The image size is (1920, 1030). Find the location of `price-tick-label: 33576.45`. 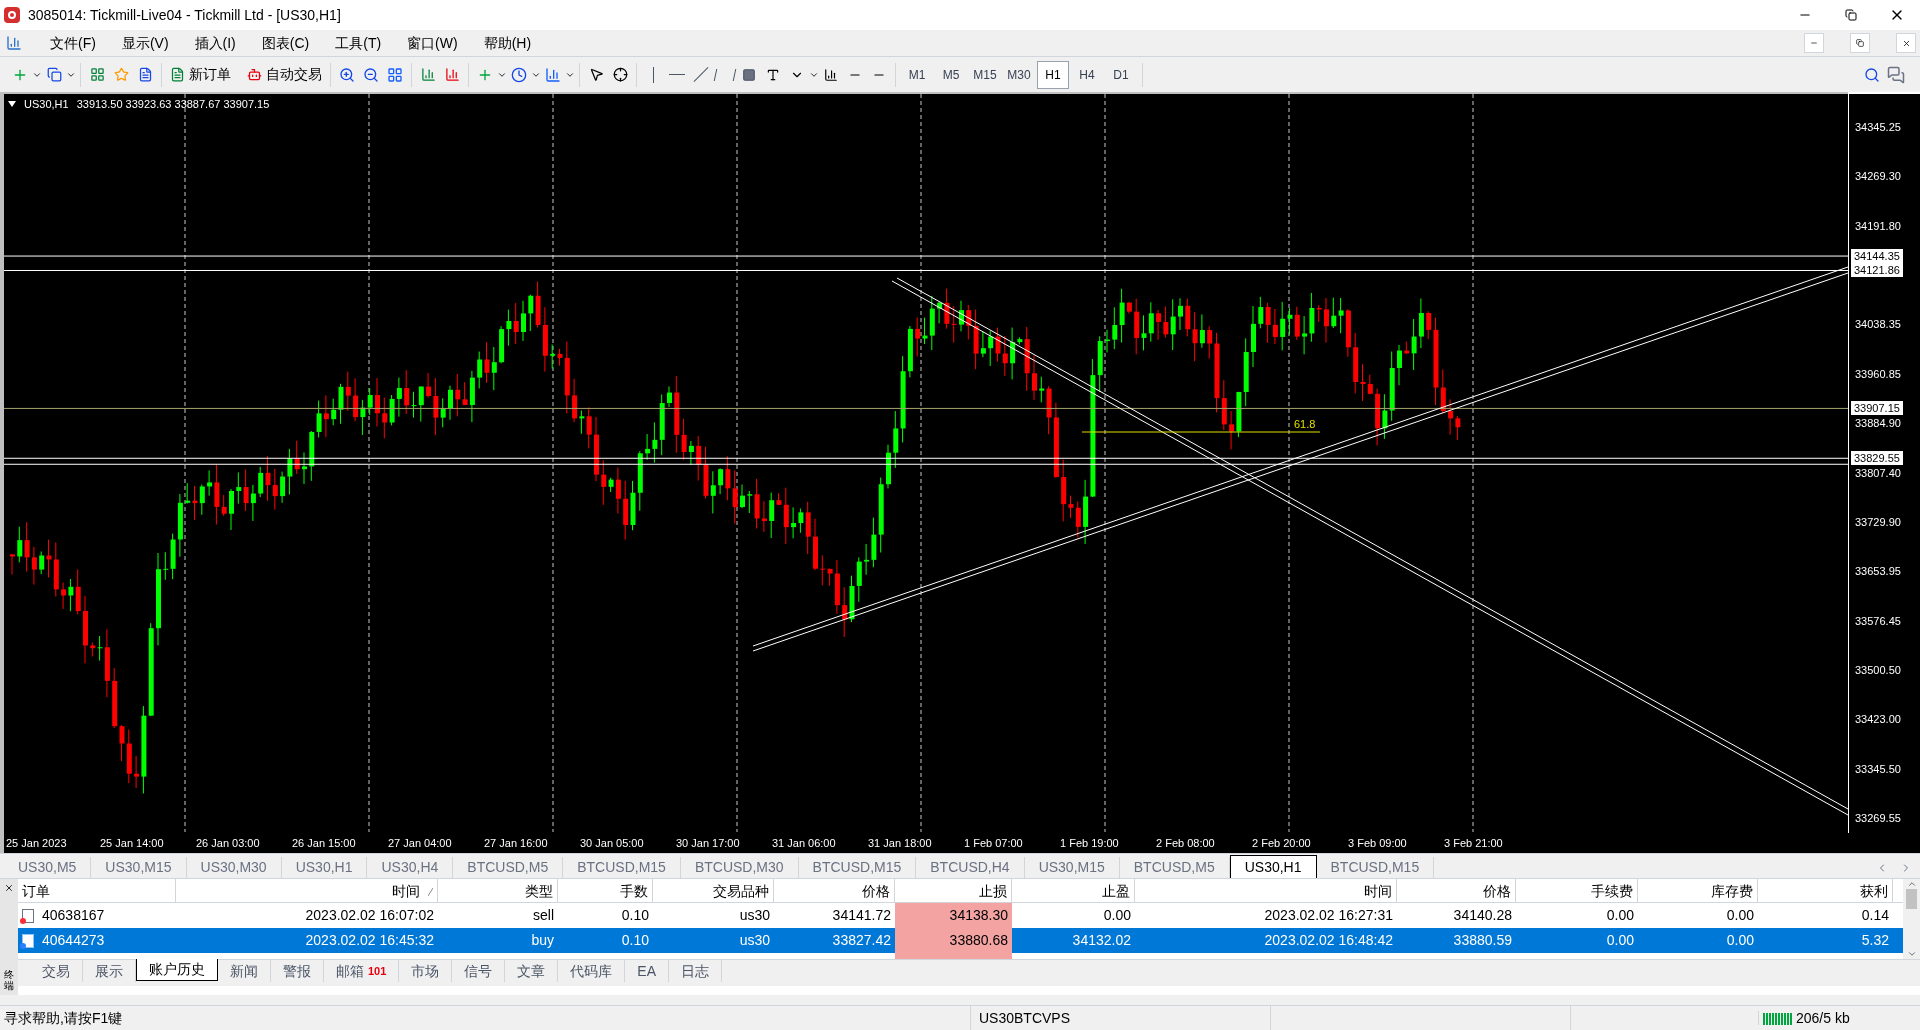

price-tick-label: 33576.45 is located at coordinates (1878, 621).